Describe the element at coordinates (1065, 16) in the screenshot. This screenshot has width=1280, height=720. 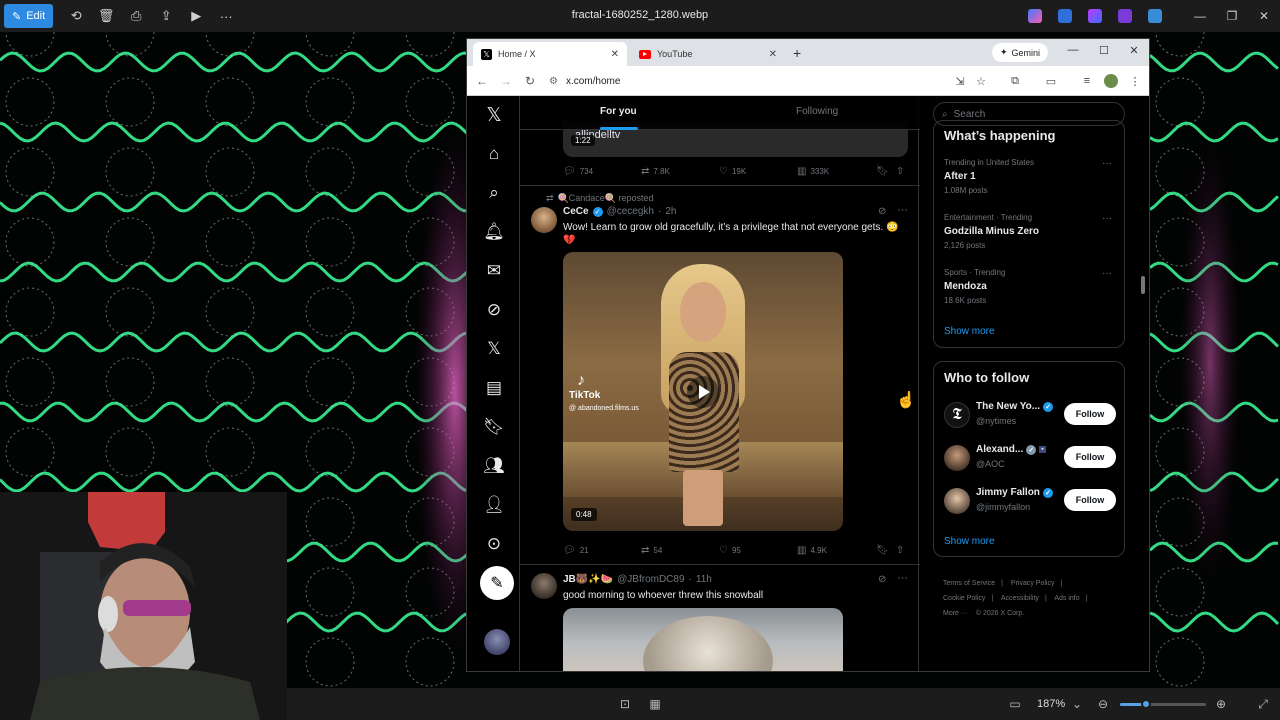
I see `app-pen-icon` at that location.